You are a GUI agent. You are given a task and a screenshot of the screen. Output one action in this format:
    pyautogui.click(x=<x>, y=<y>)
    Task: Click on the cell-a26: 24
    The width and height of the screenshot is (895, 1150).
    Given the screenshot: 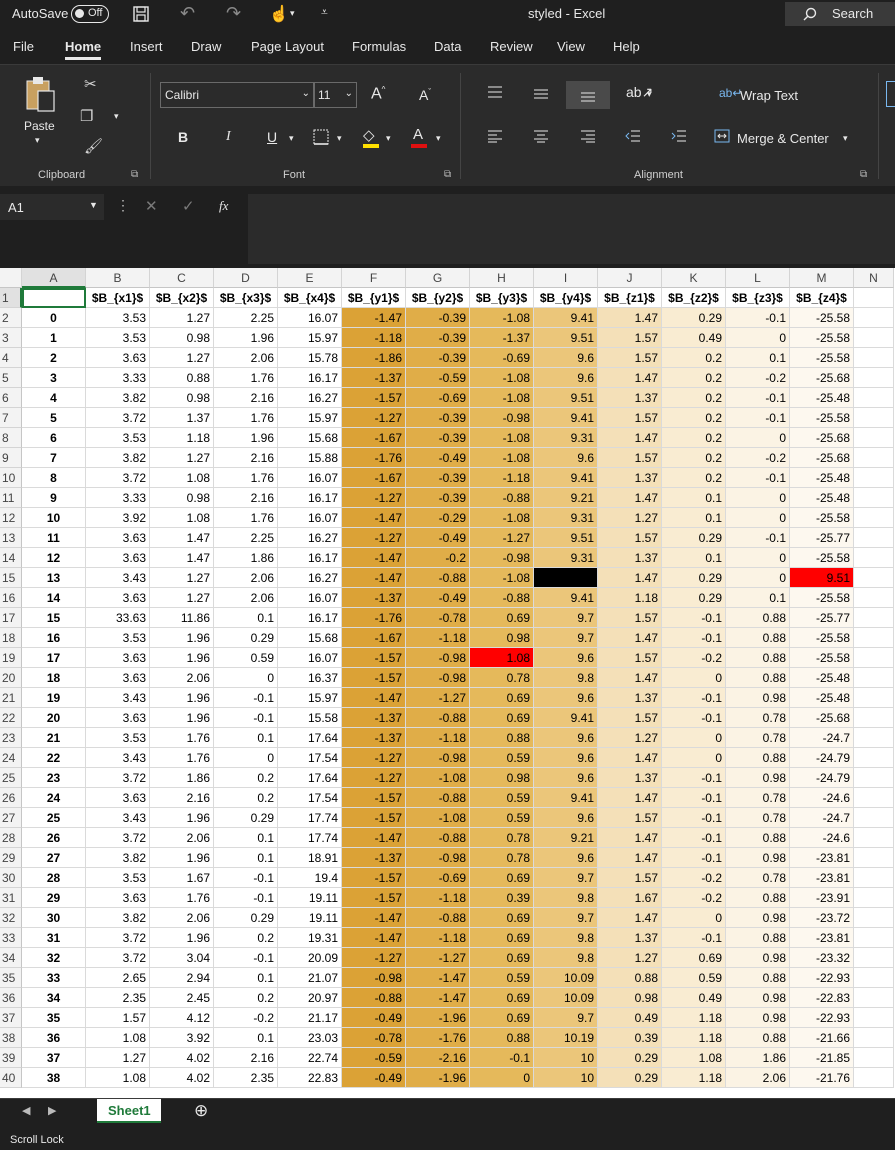 What is the action you would take?
    pyautogui.click(x=54, y=798)
    